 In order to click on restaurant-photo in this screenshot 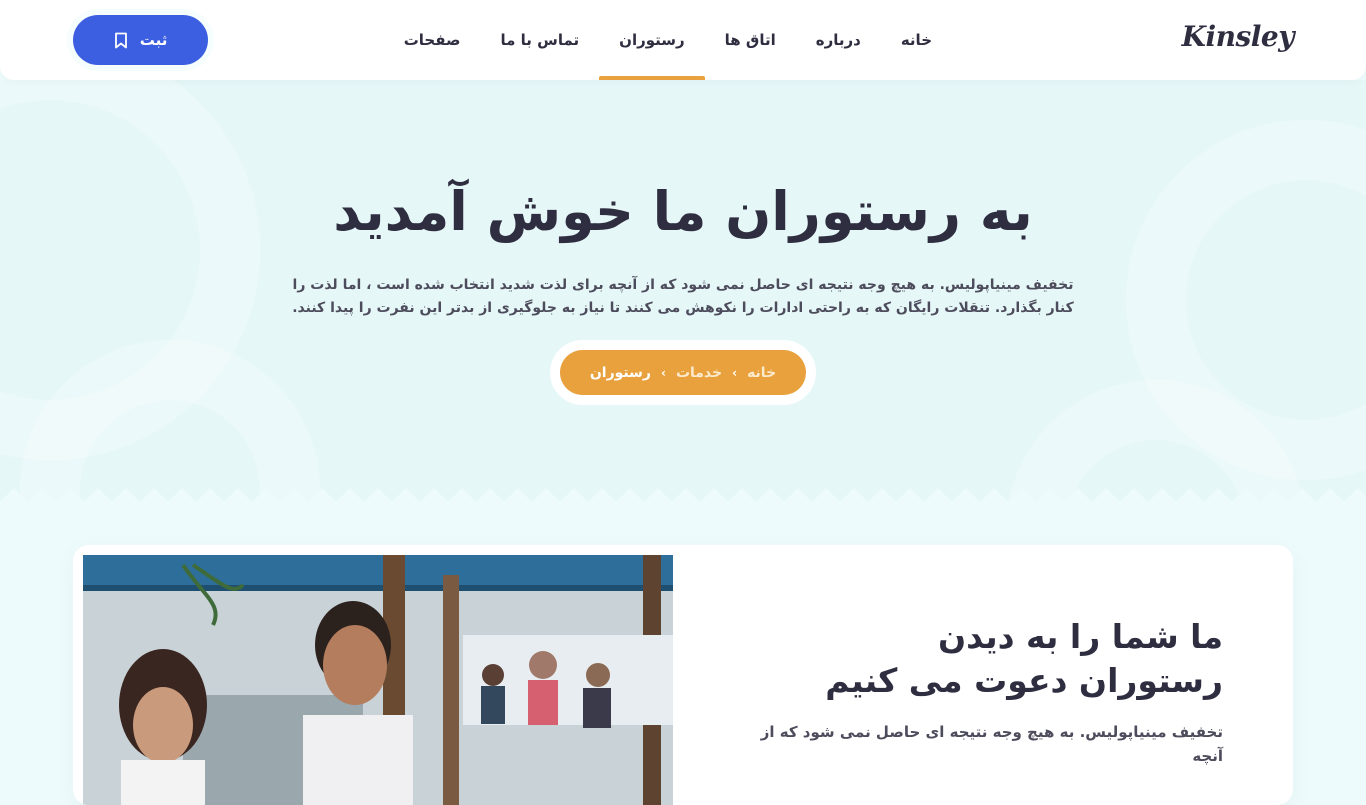, I will do `click(378, 680)`.